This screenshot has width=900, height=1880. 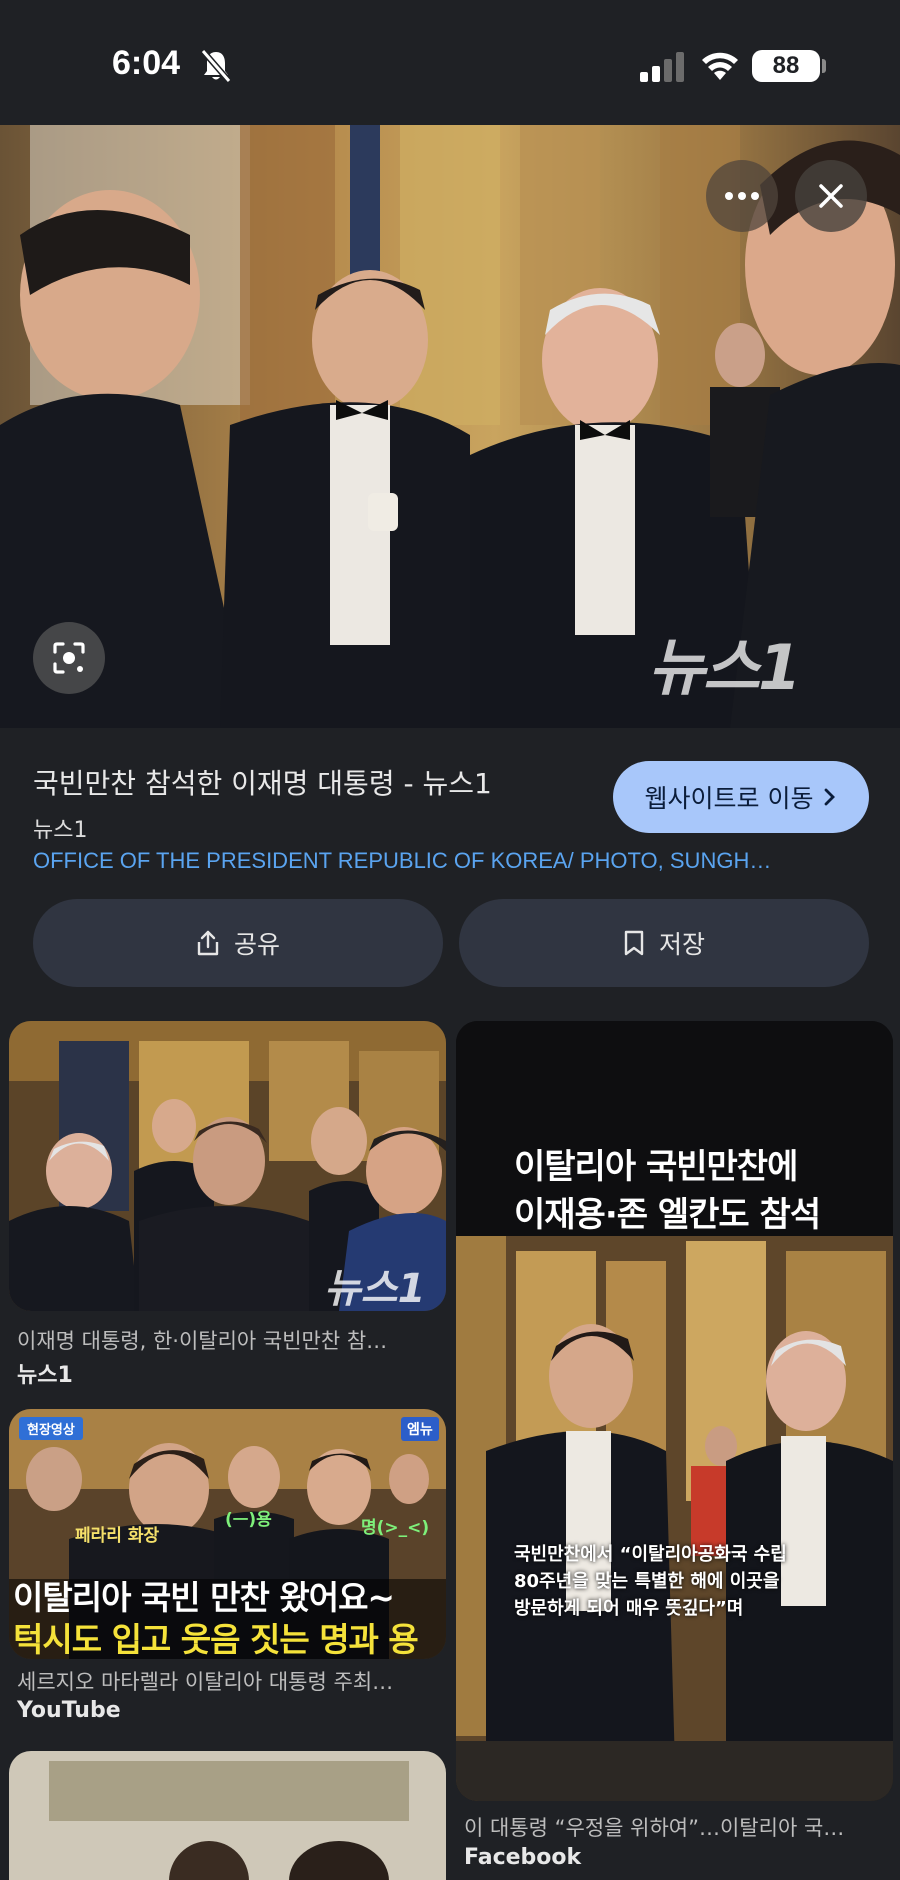 I want to click on related-badge-left-2: 현장영상, so click(x=51, y=1428).